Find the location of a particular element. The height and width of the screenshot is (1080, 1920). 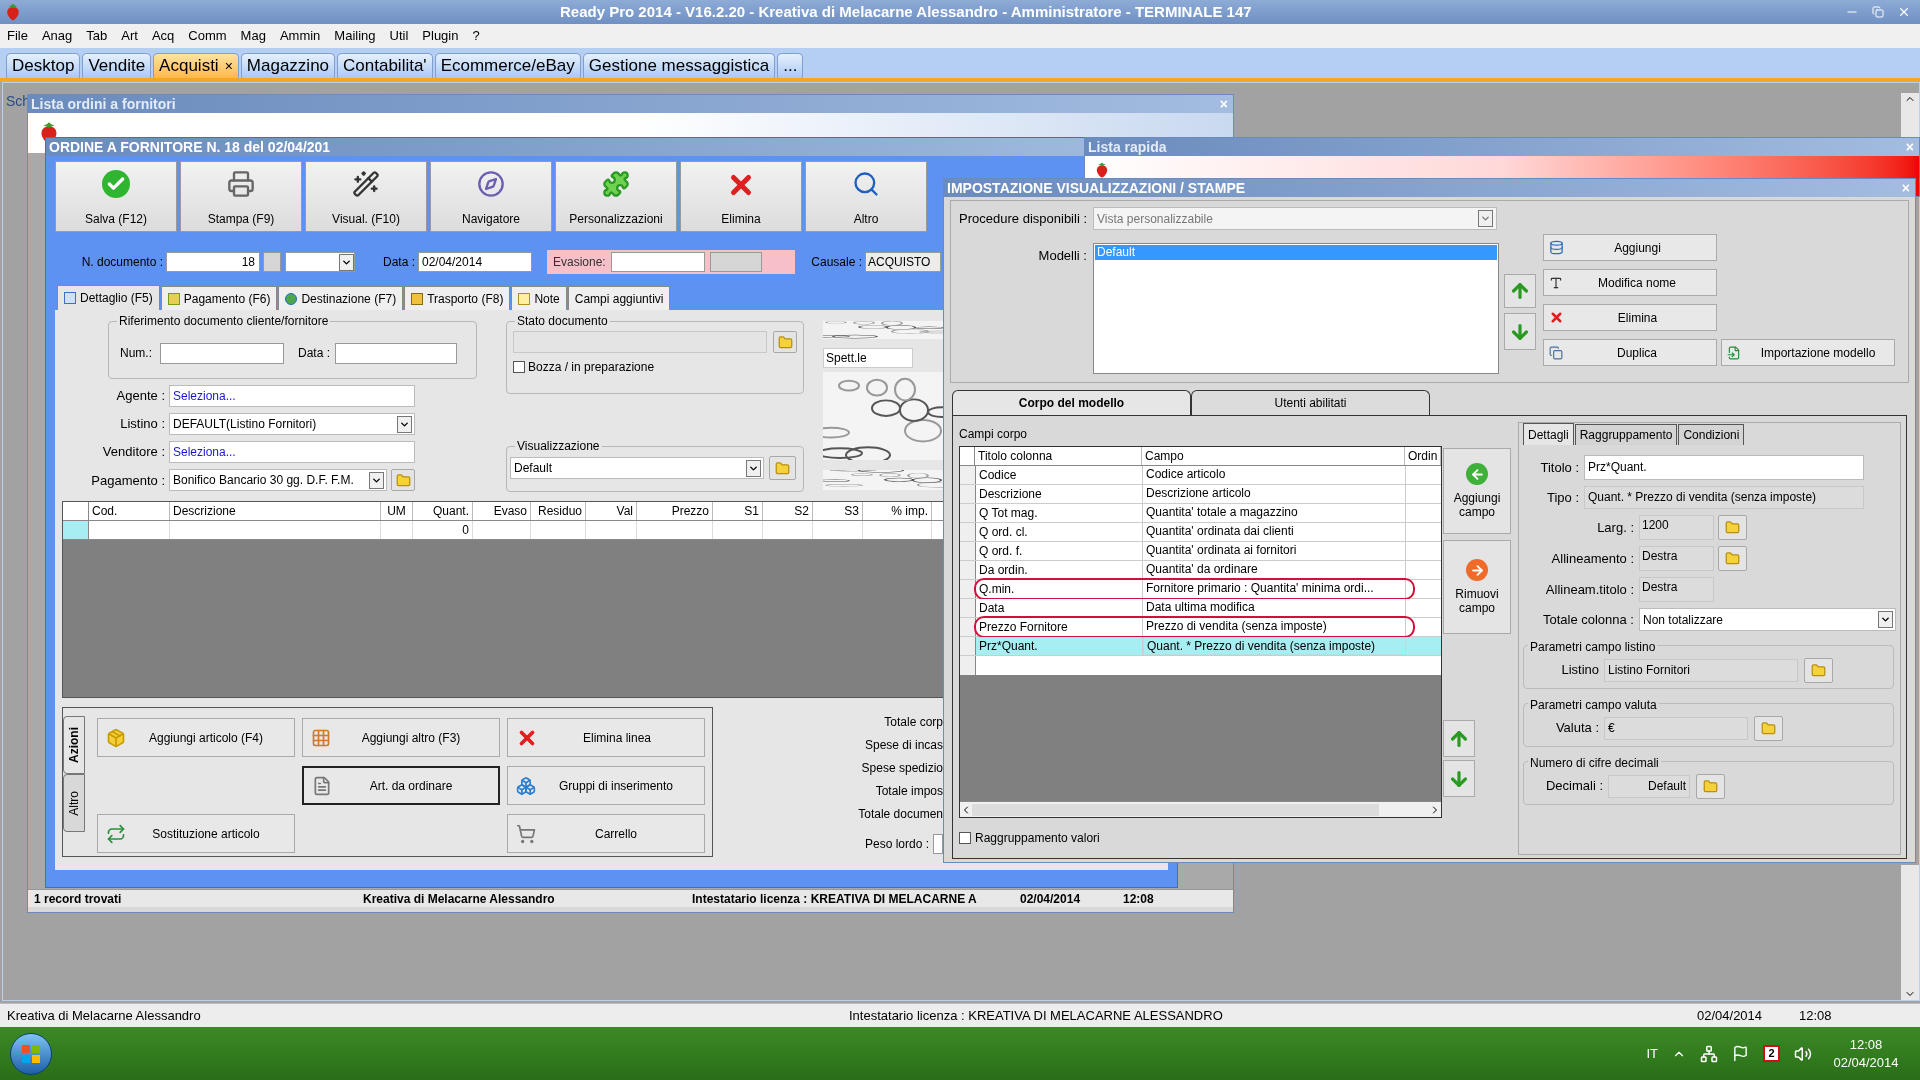

flag-icon is located at coordinates (1740, 1053).